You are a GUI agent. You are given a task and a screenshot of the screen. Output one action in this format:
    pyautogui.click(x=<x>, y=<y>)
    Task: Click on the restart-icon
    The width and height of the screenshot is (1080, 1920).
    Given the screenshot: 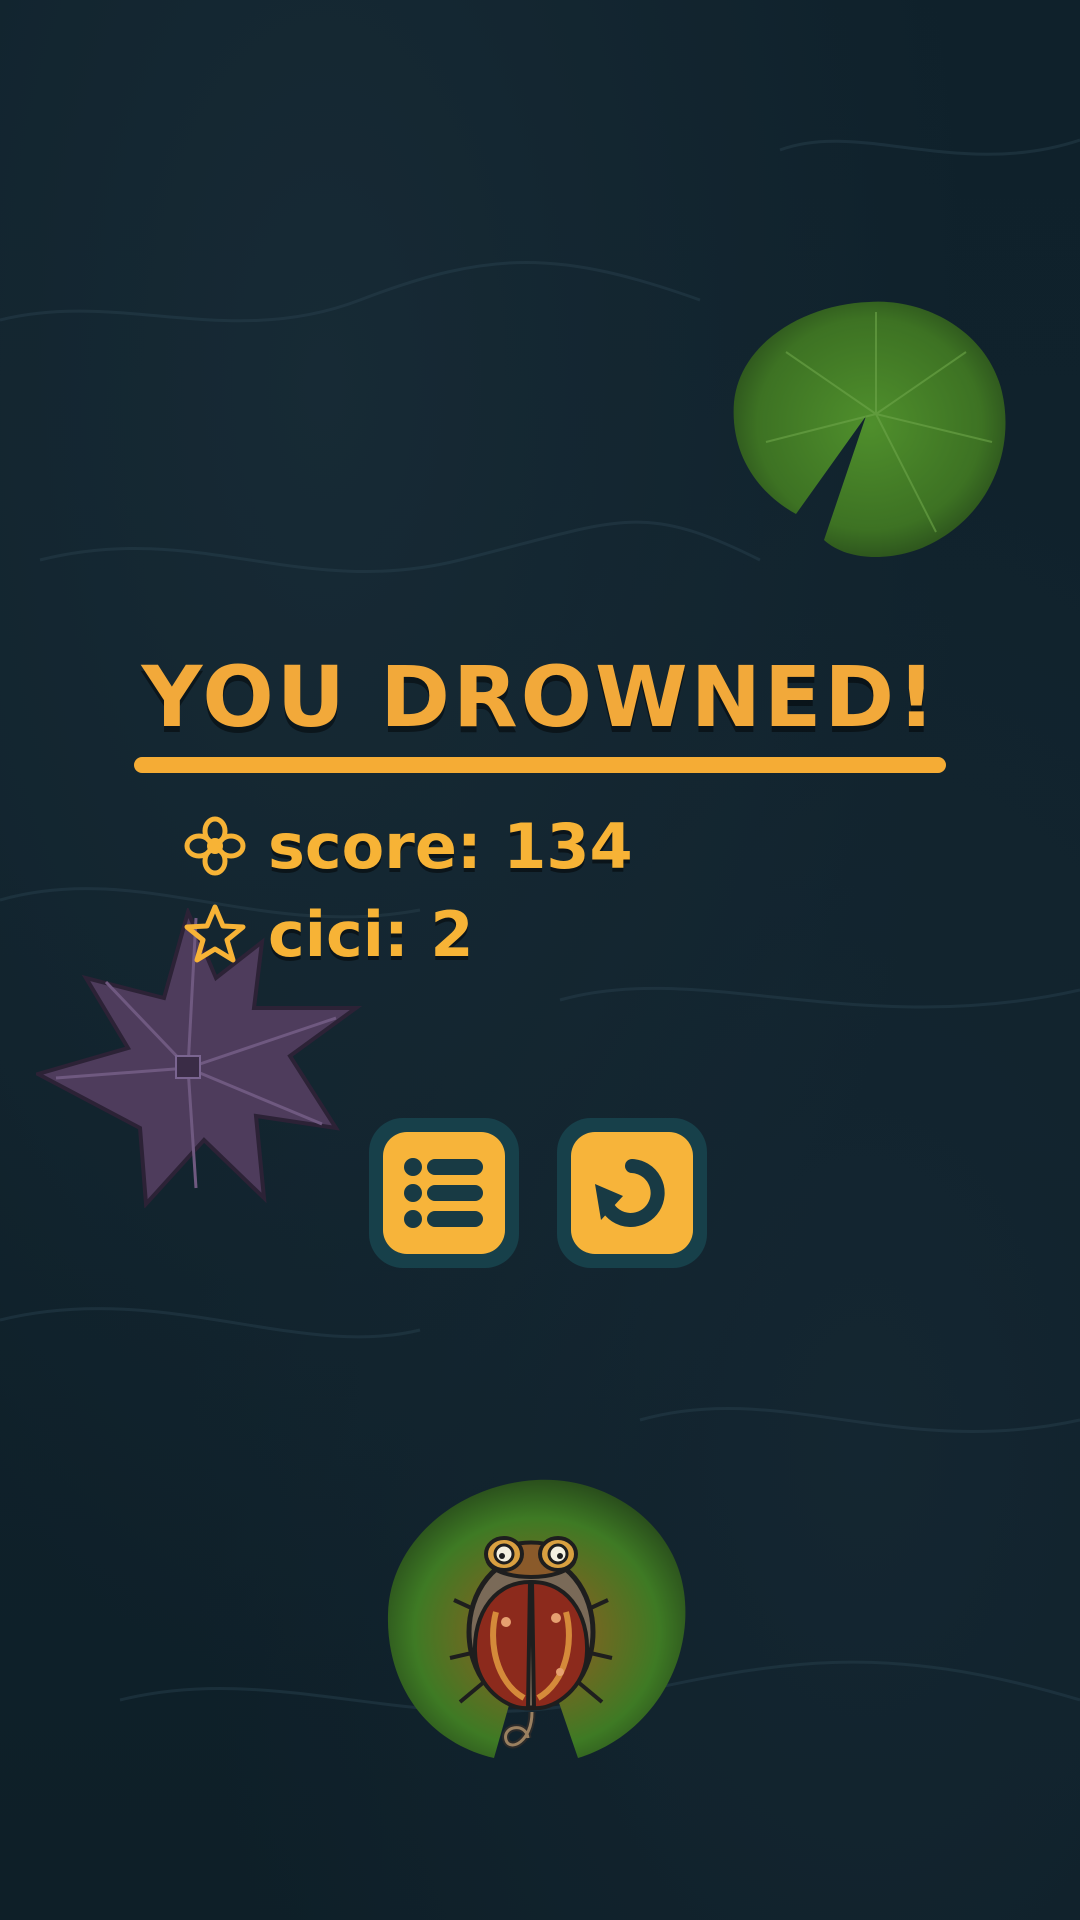 What is the action you would take?
    pyautogui.click(x=630, y=1193)
    